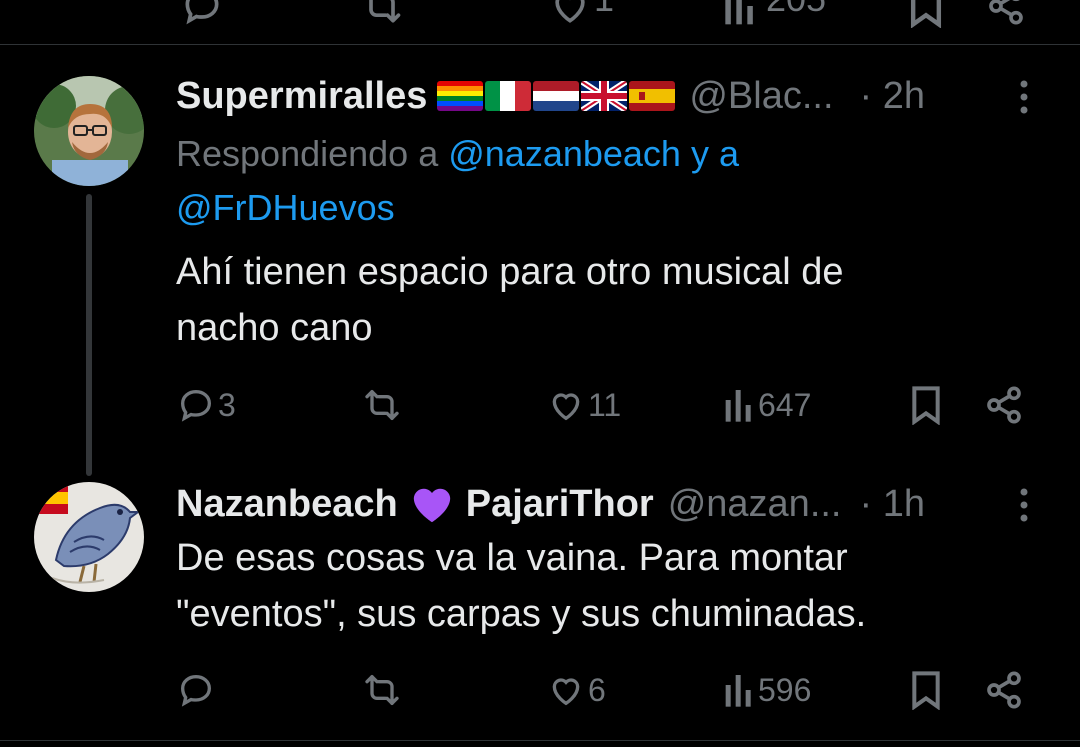 The height and width of the screenshot is (747, 1080). What do you see at coordinates (301, 96) in the screenshot?
I see `display-name: Supermiralles` at bounding box center [301, 96].